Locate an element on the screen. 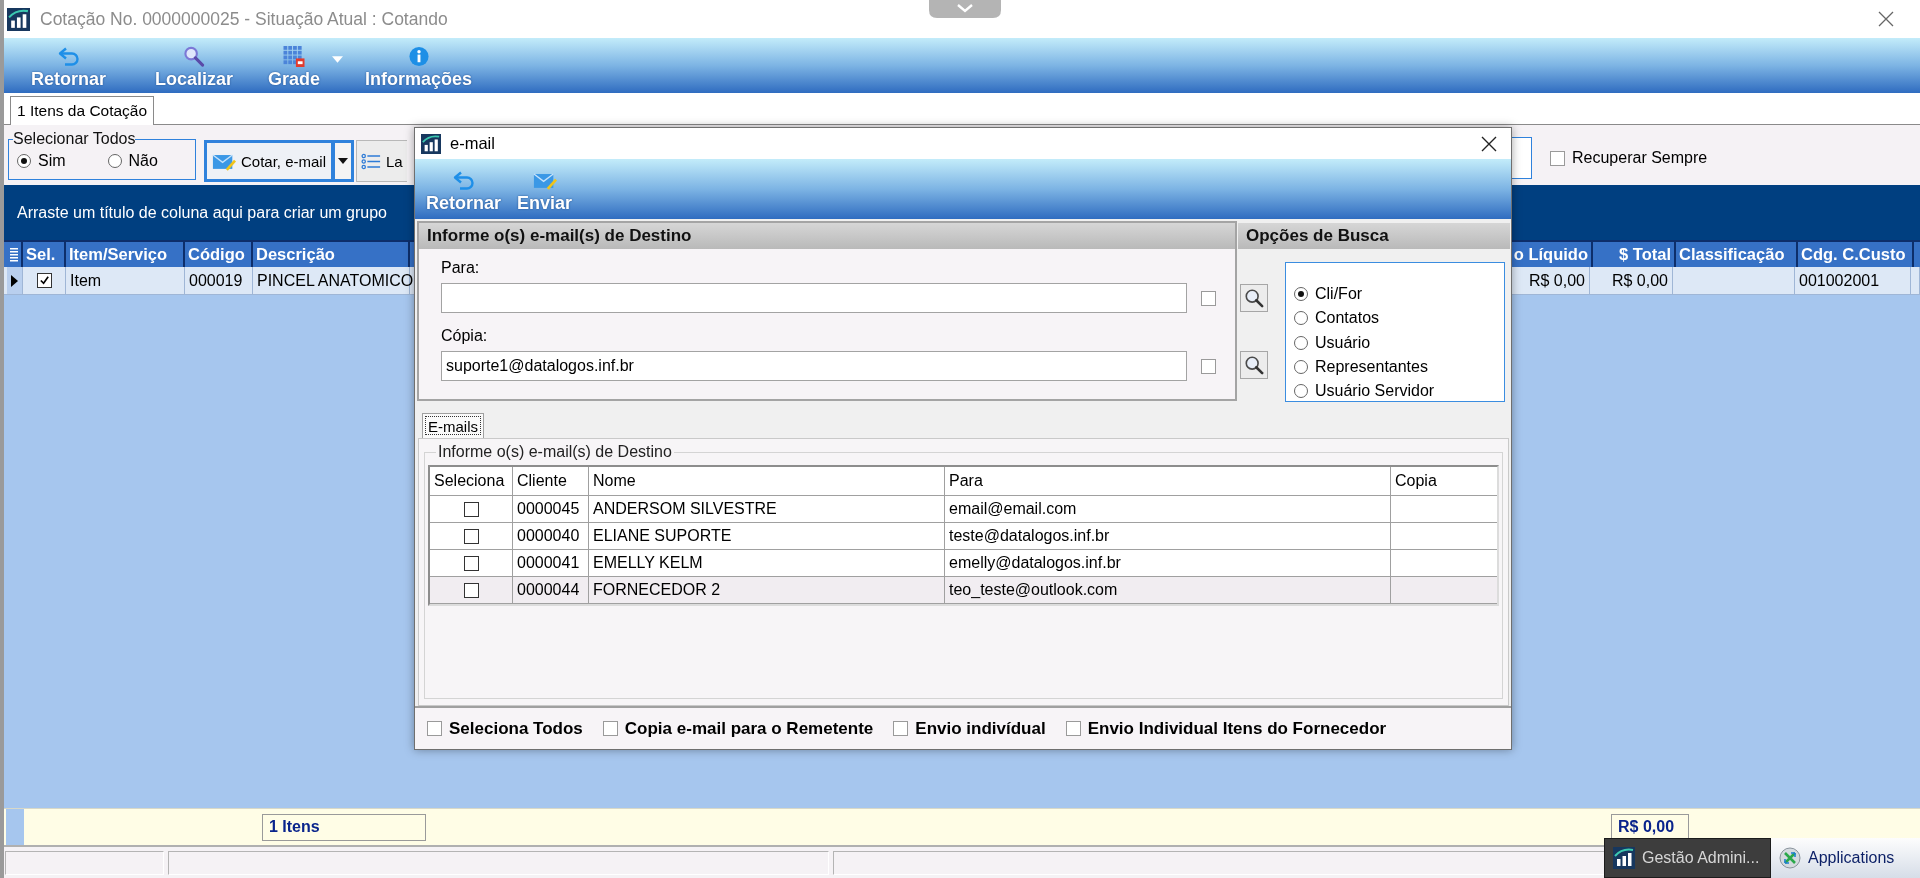  radio-label: Sim is located at coordinates (52, 161).